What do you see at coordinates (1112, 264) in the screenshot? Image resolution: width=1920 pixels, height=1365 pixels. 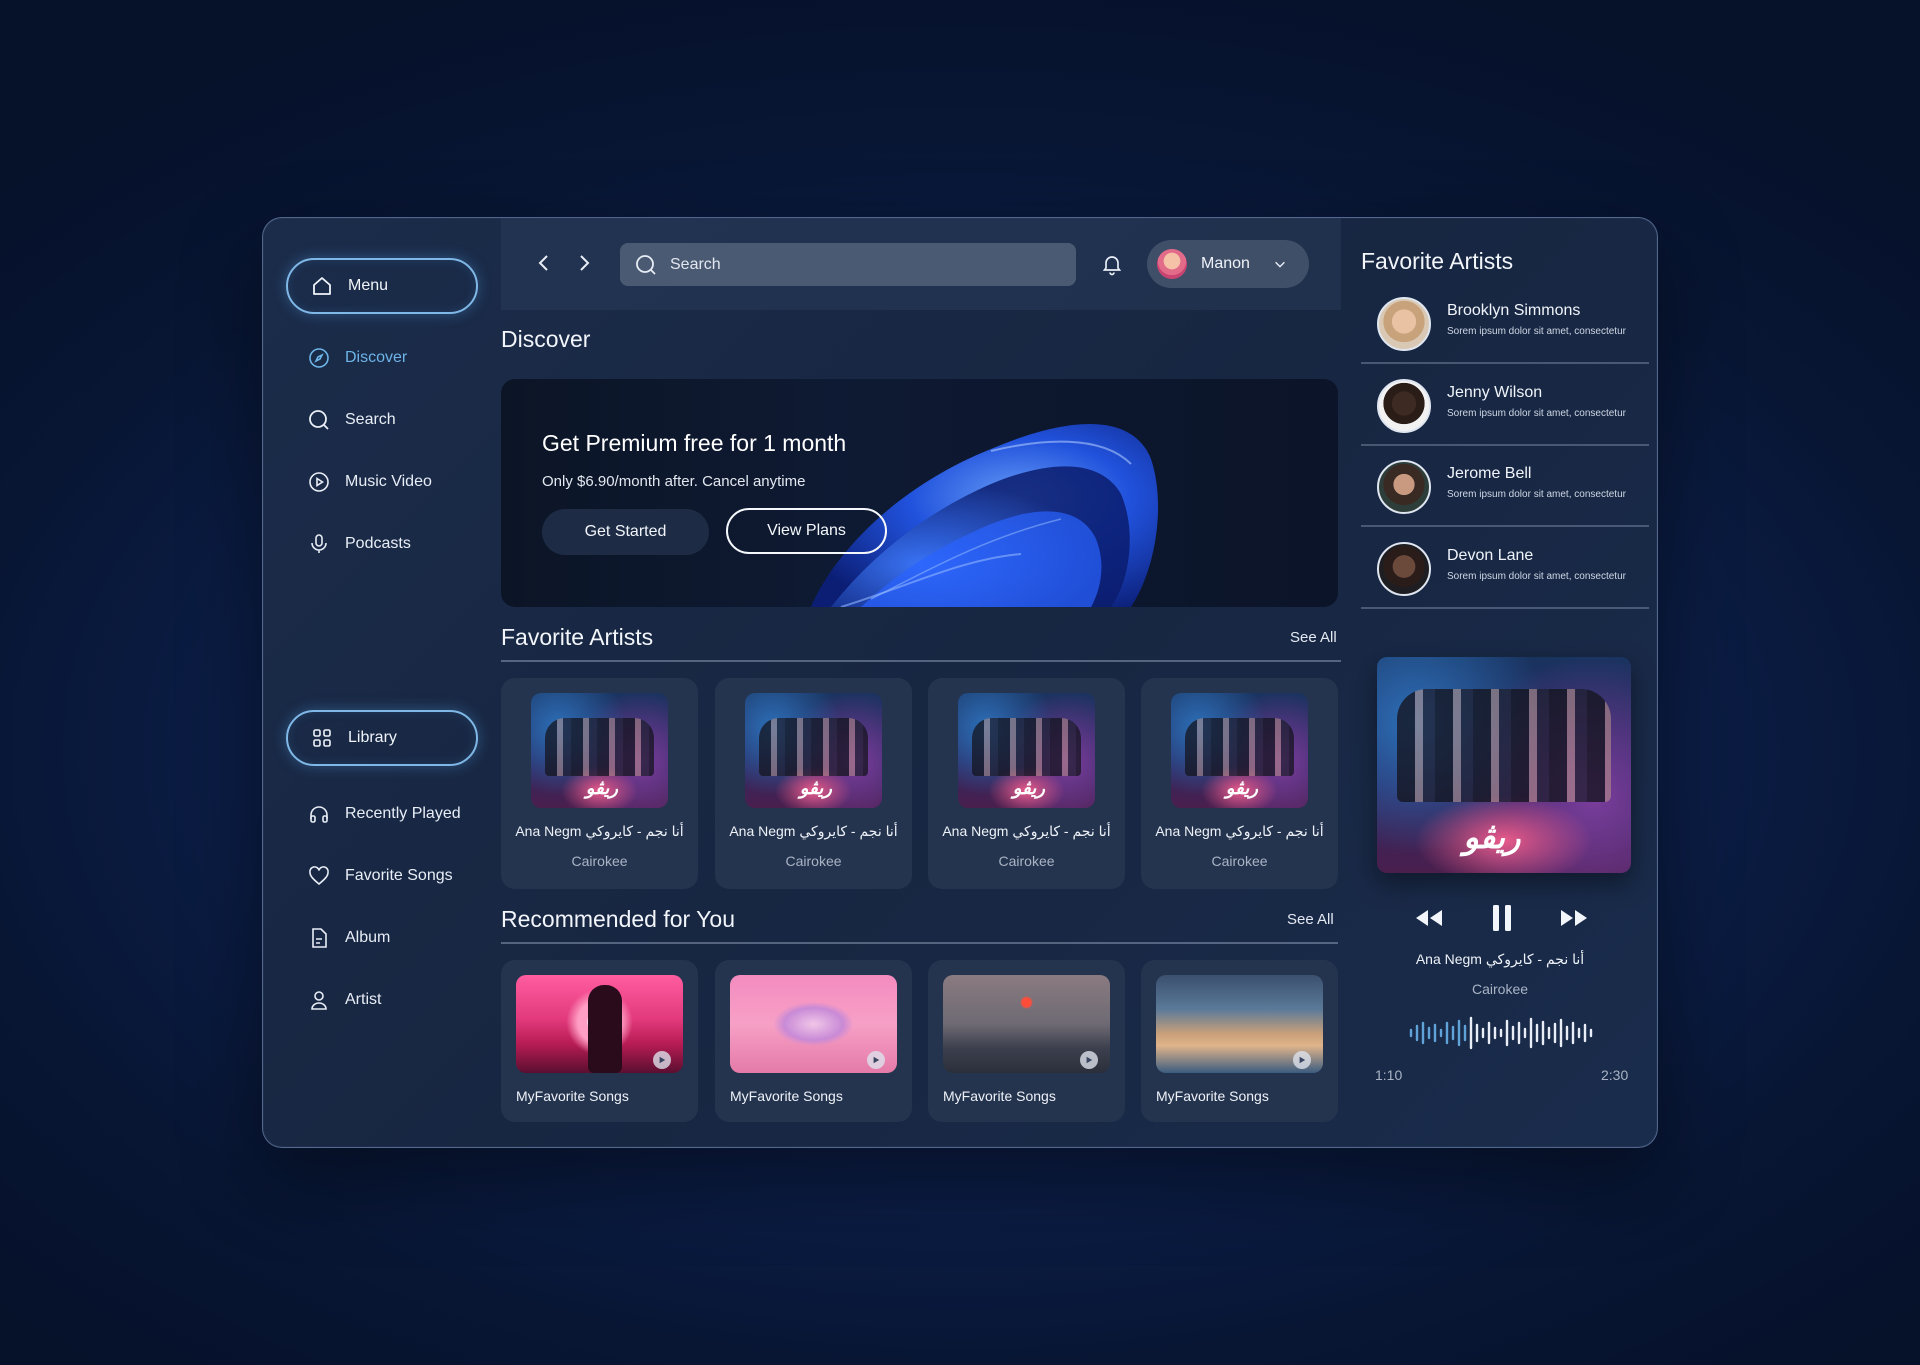 I see `bell-icon` at bounding box center [1112, 264].